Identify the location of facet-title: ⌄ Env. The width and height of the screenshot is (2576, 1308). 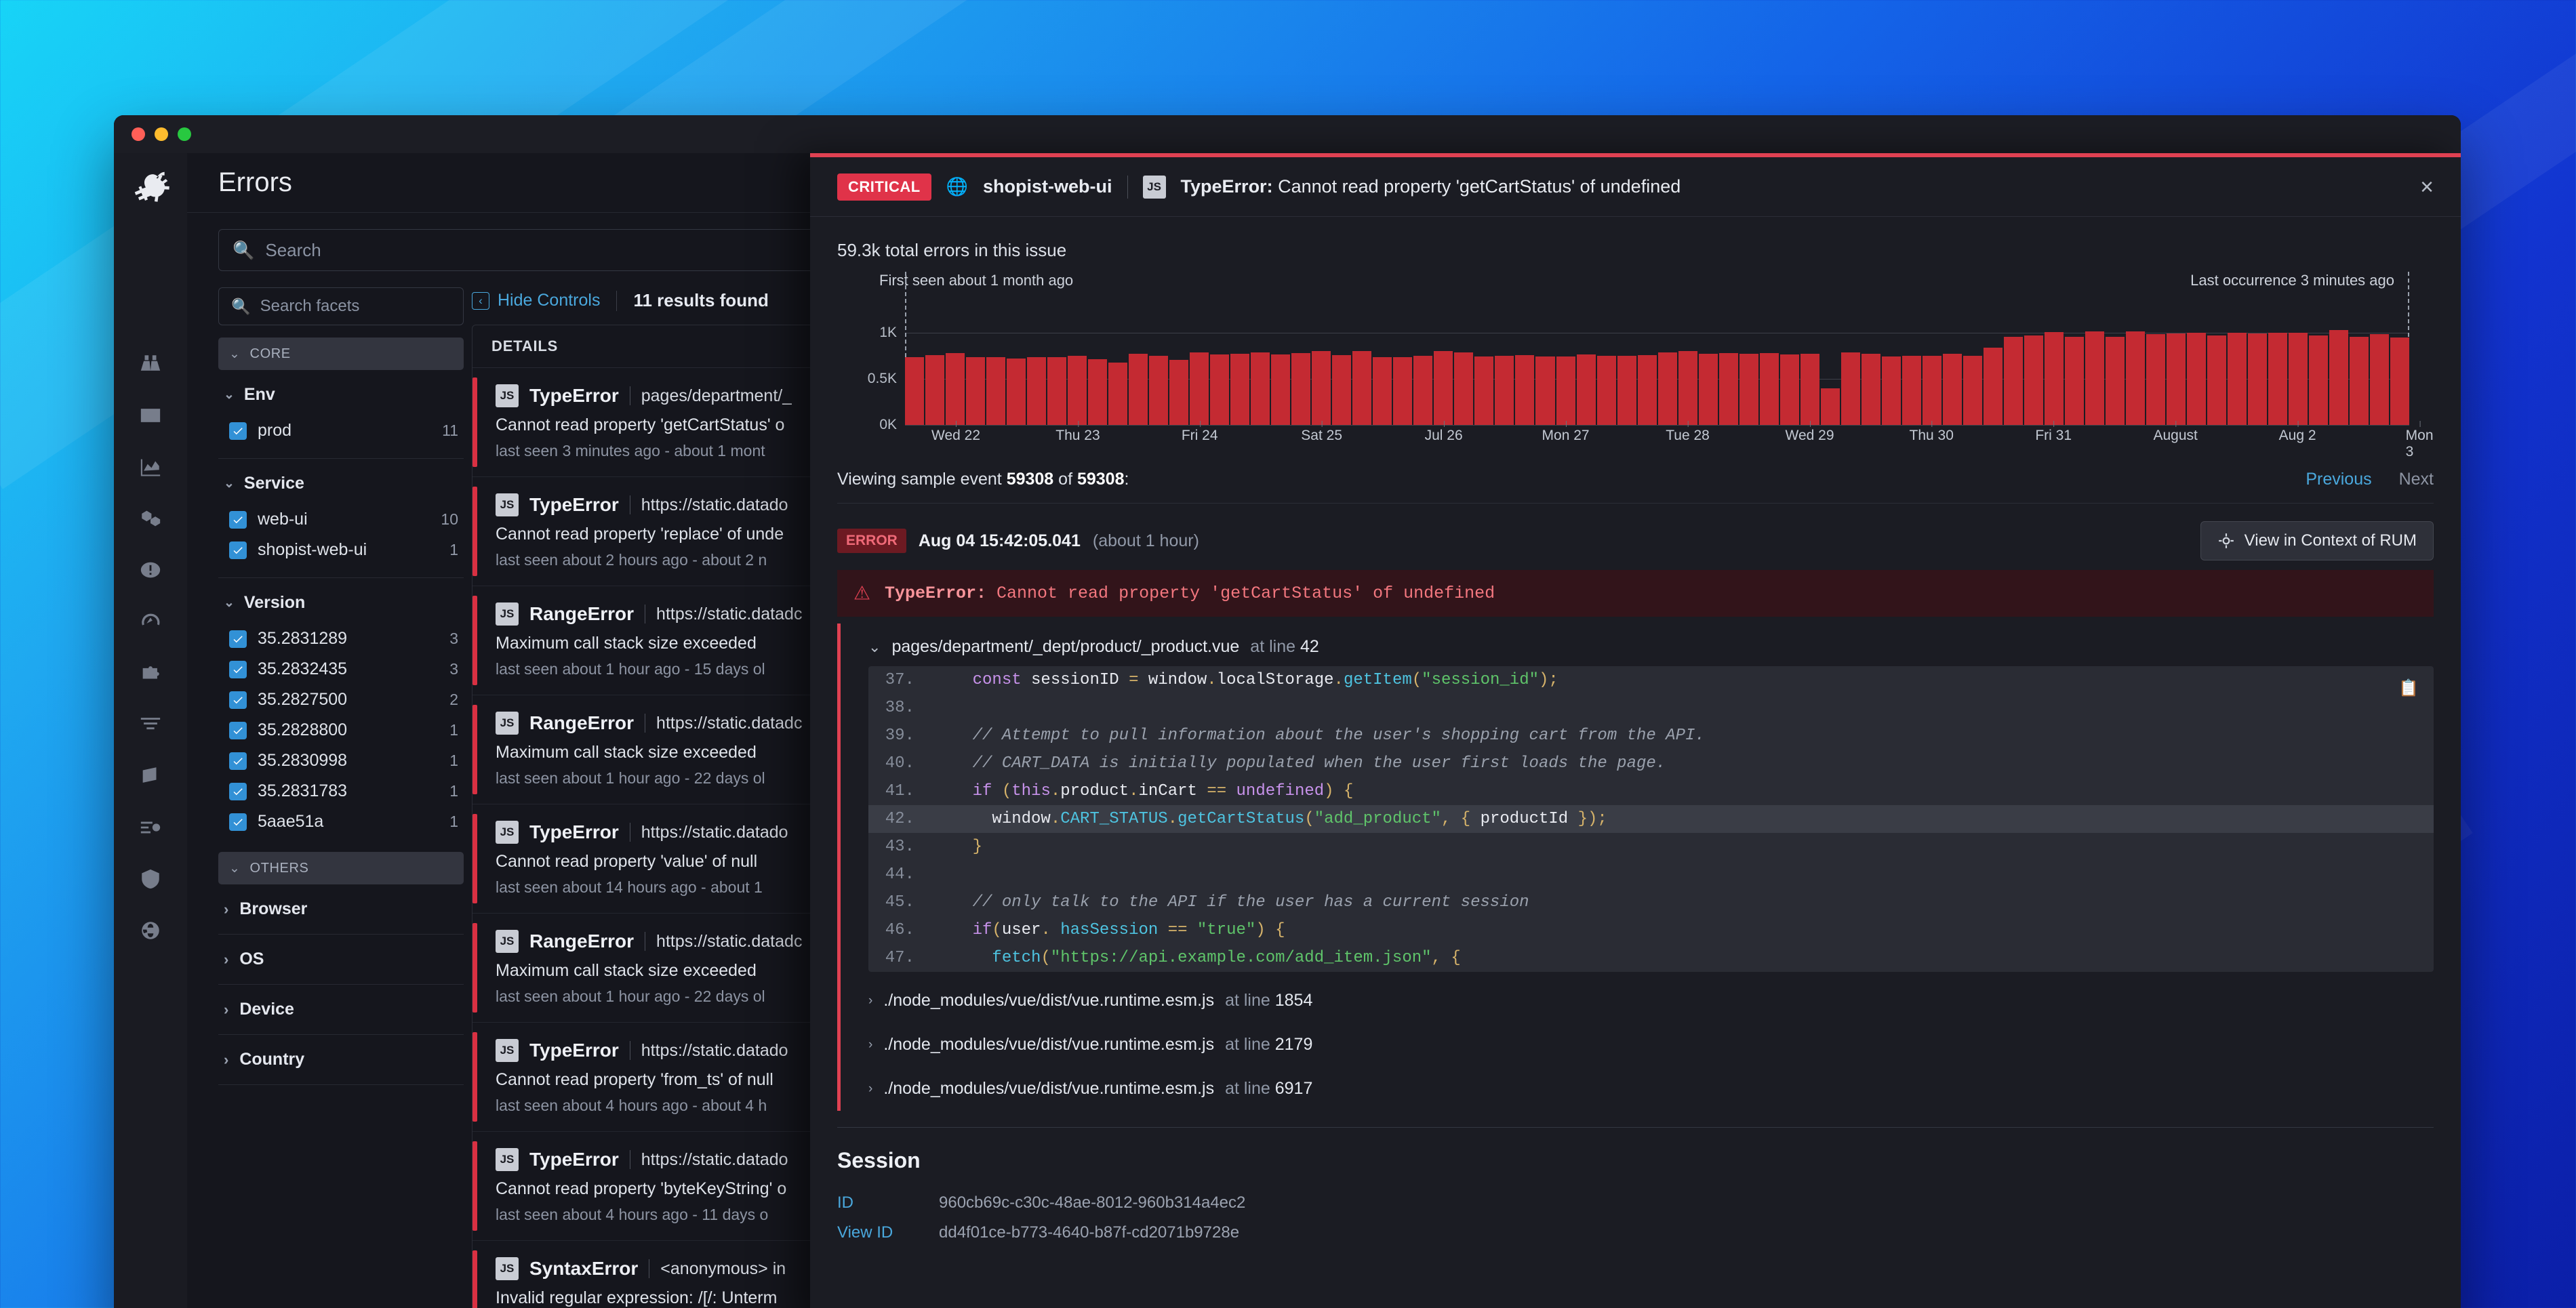
(341, 395).